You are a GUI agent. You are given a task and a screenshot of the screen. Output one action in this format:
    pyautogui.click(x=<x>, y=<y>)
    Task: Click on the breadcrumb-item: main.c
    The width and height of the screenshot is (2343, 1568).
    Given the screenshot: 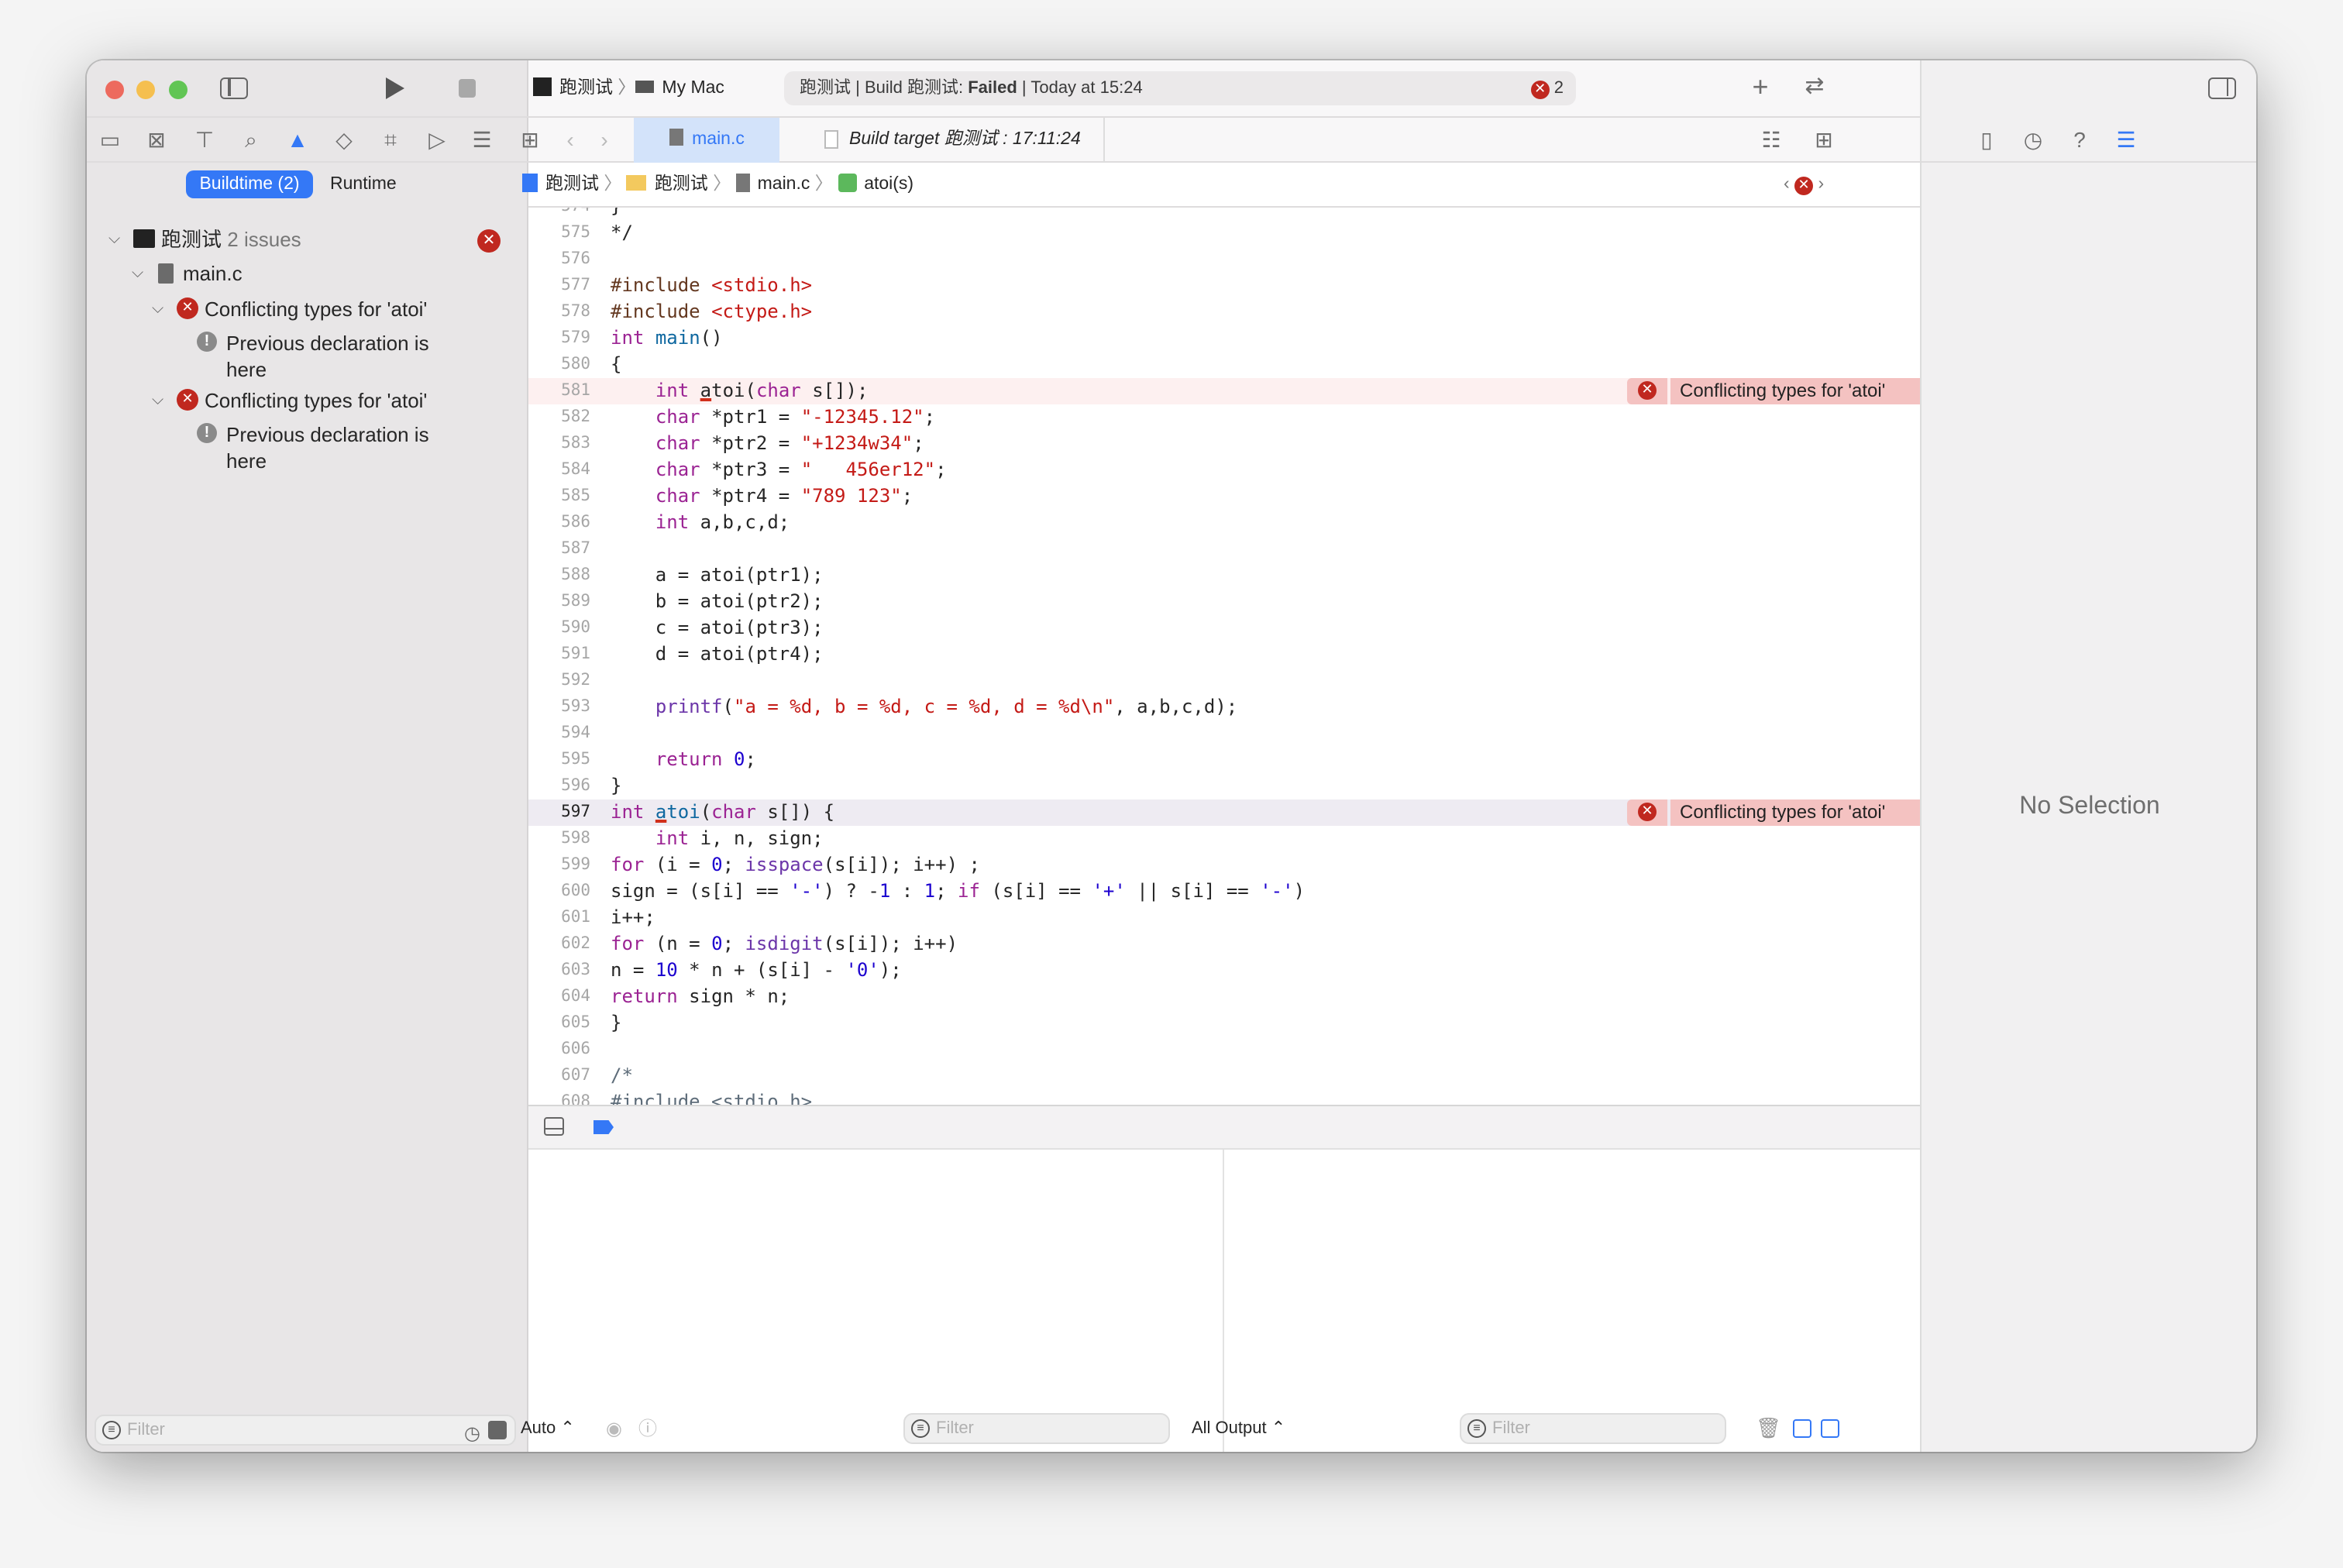 What is the action you would take?
    pyautogui.click(x=784, y=184)
    